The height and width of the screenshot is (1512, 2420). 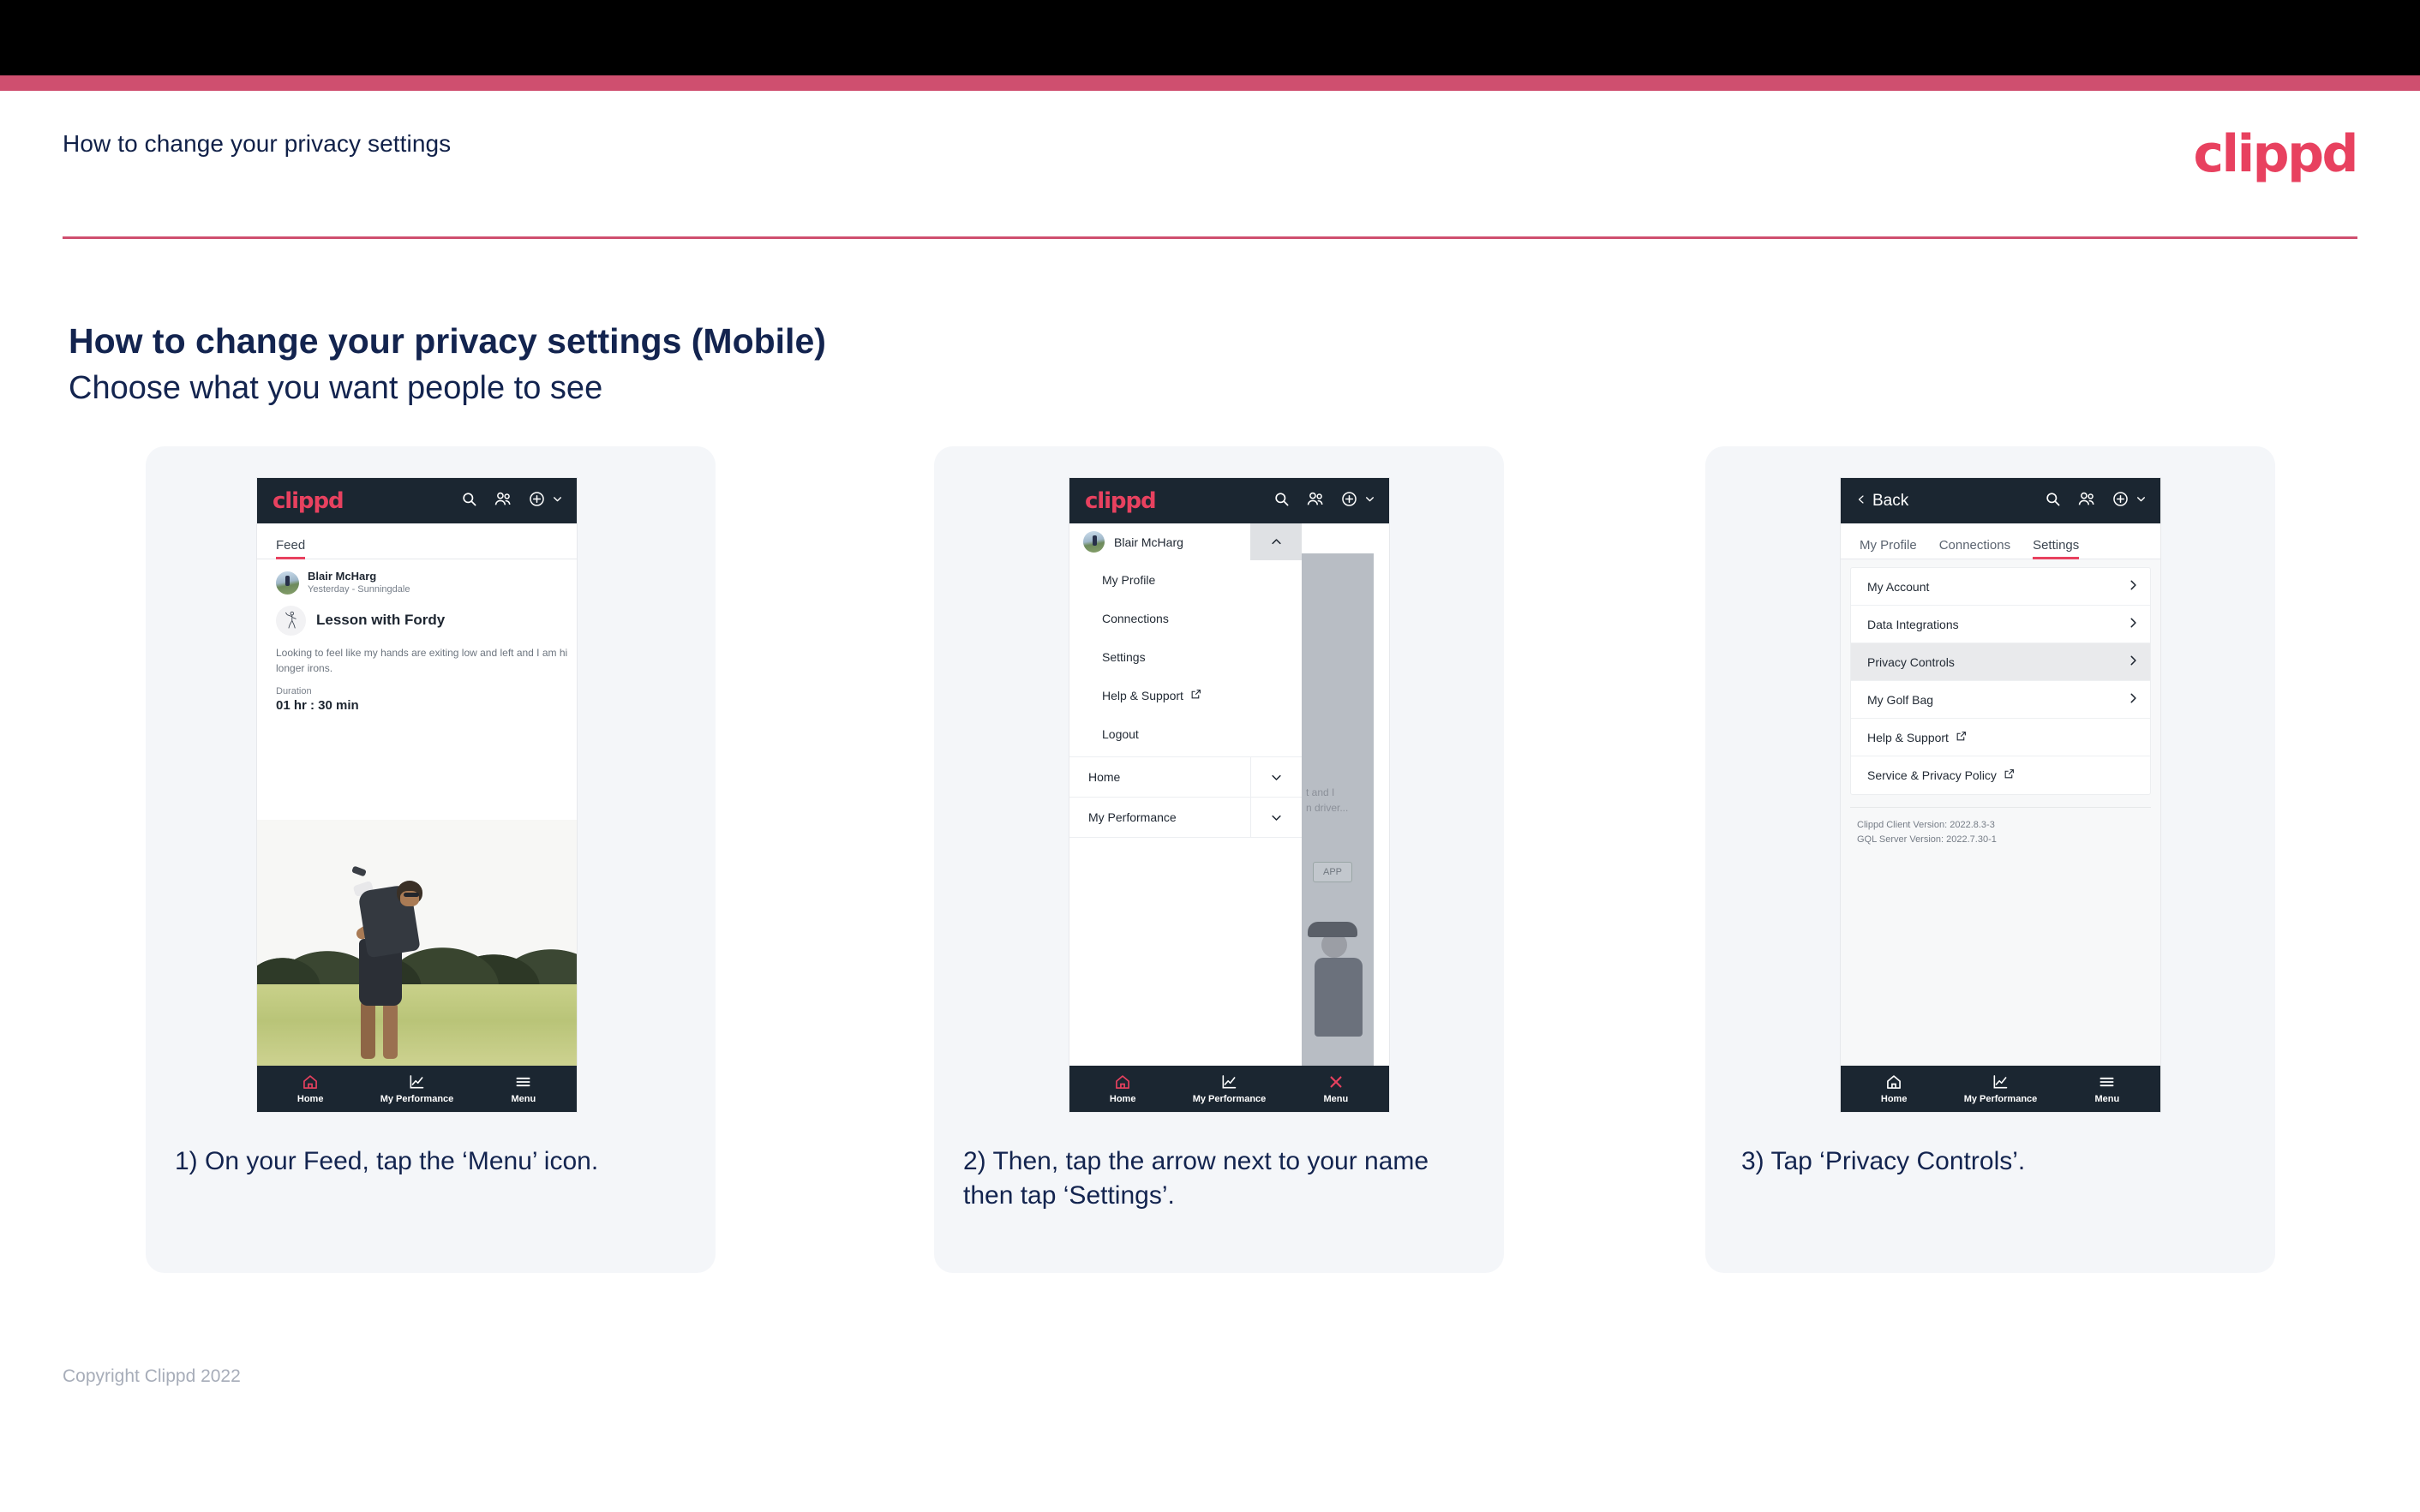 I want to click on drawer-item-connections: Connections, so click(x=1185, y=618).